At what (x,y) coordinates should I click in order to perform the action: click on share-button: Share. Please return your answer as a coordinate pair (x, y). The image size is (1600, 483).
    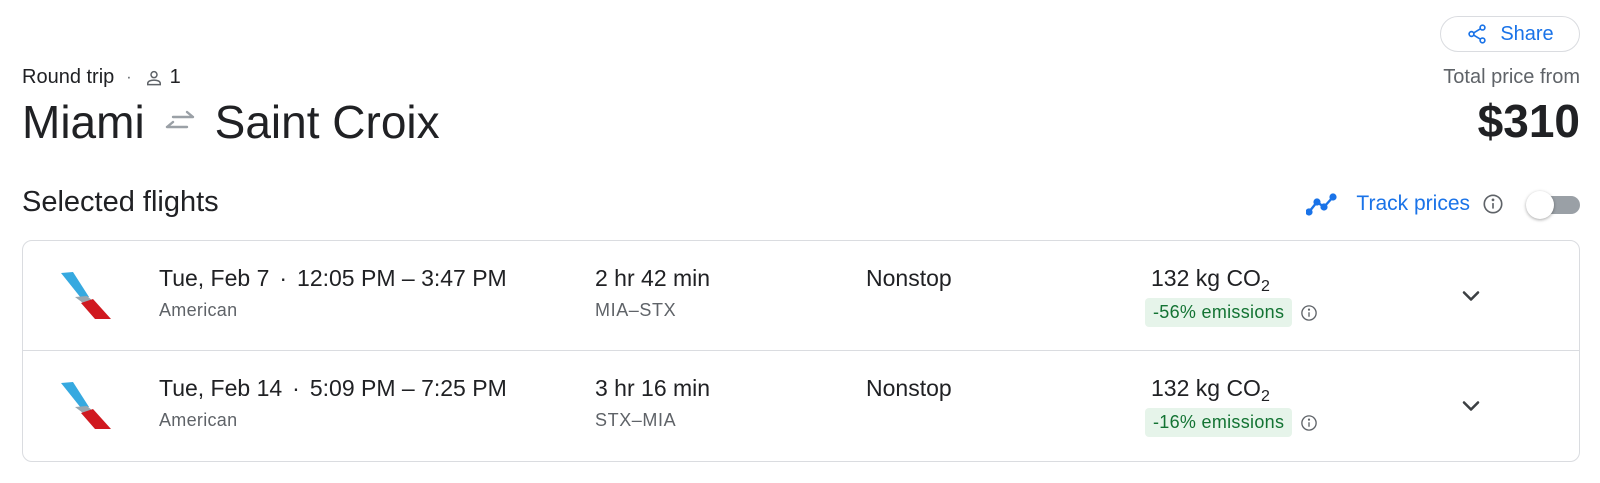
    Looking at the image, I should click on (1510, 34).